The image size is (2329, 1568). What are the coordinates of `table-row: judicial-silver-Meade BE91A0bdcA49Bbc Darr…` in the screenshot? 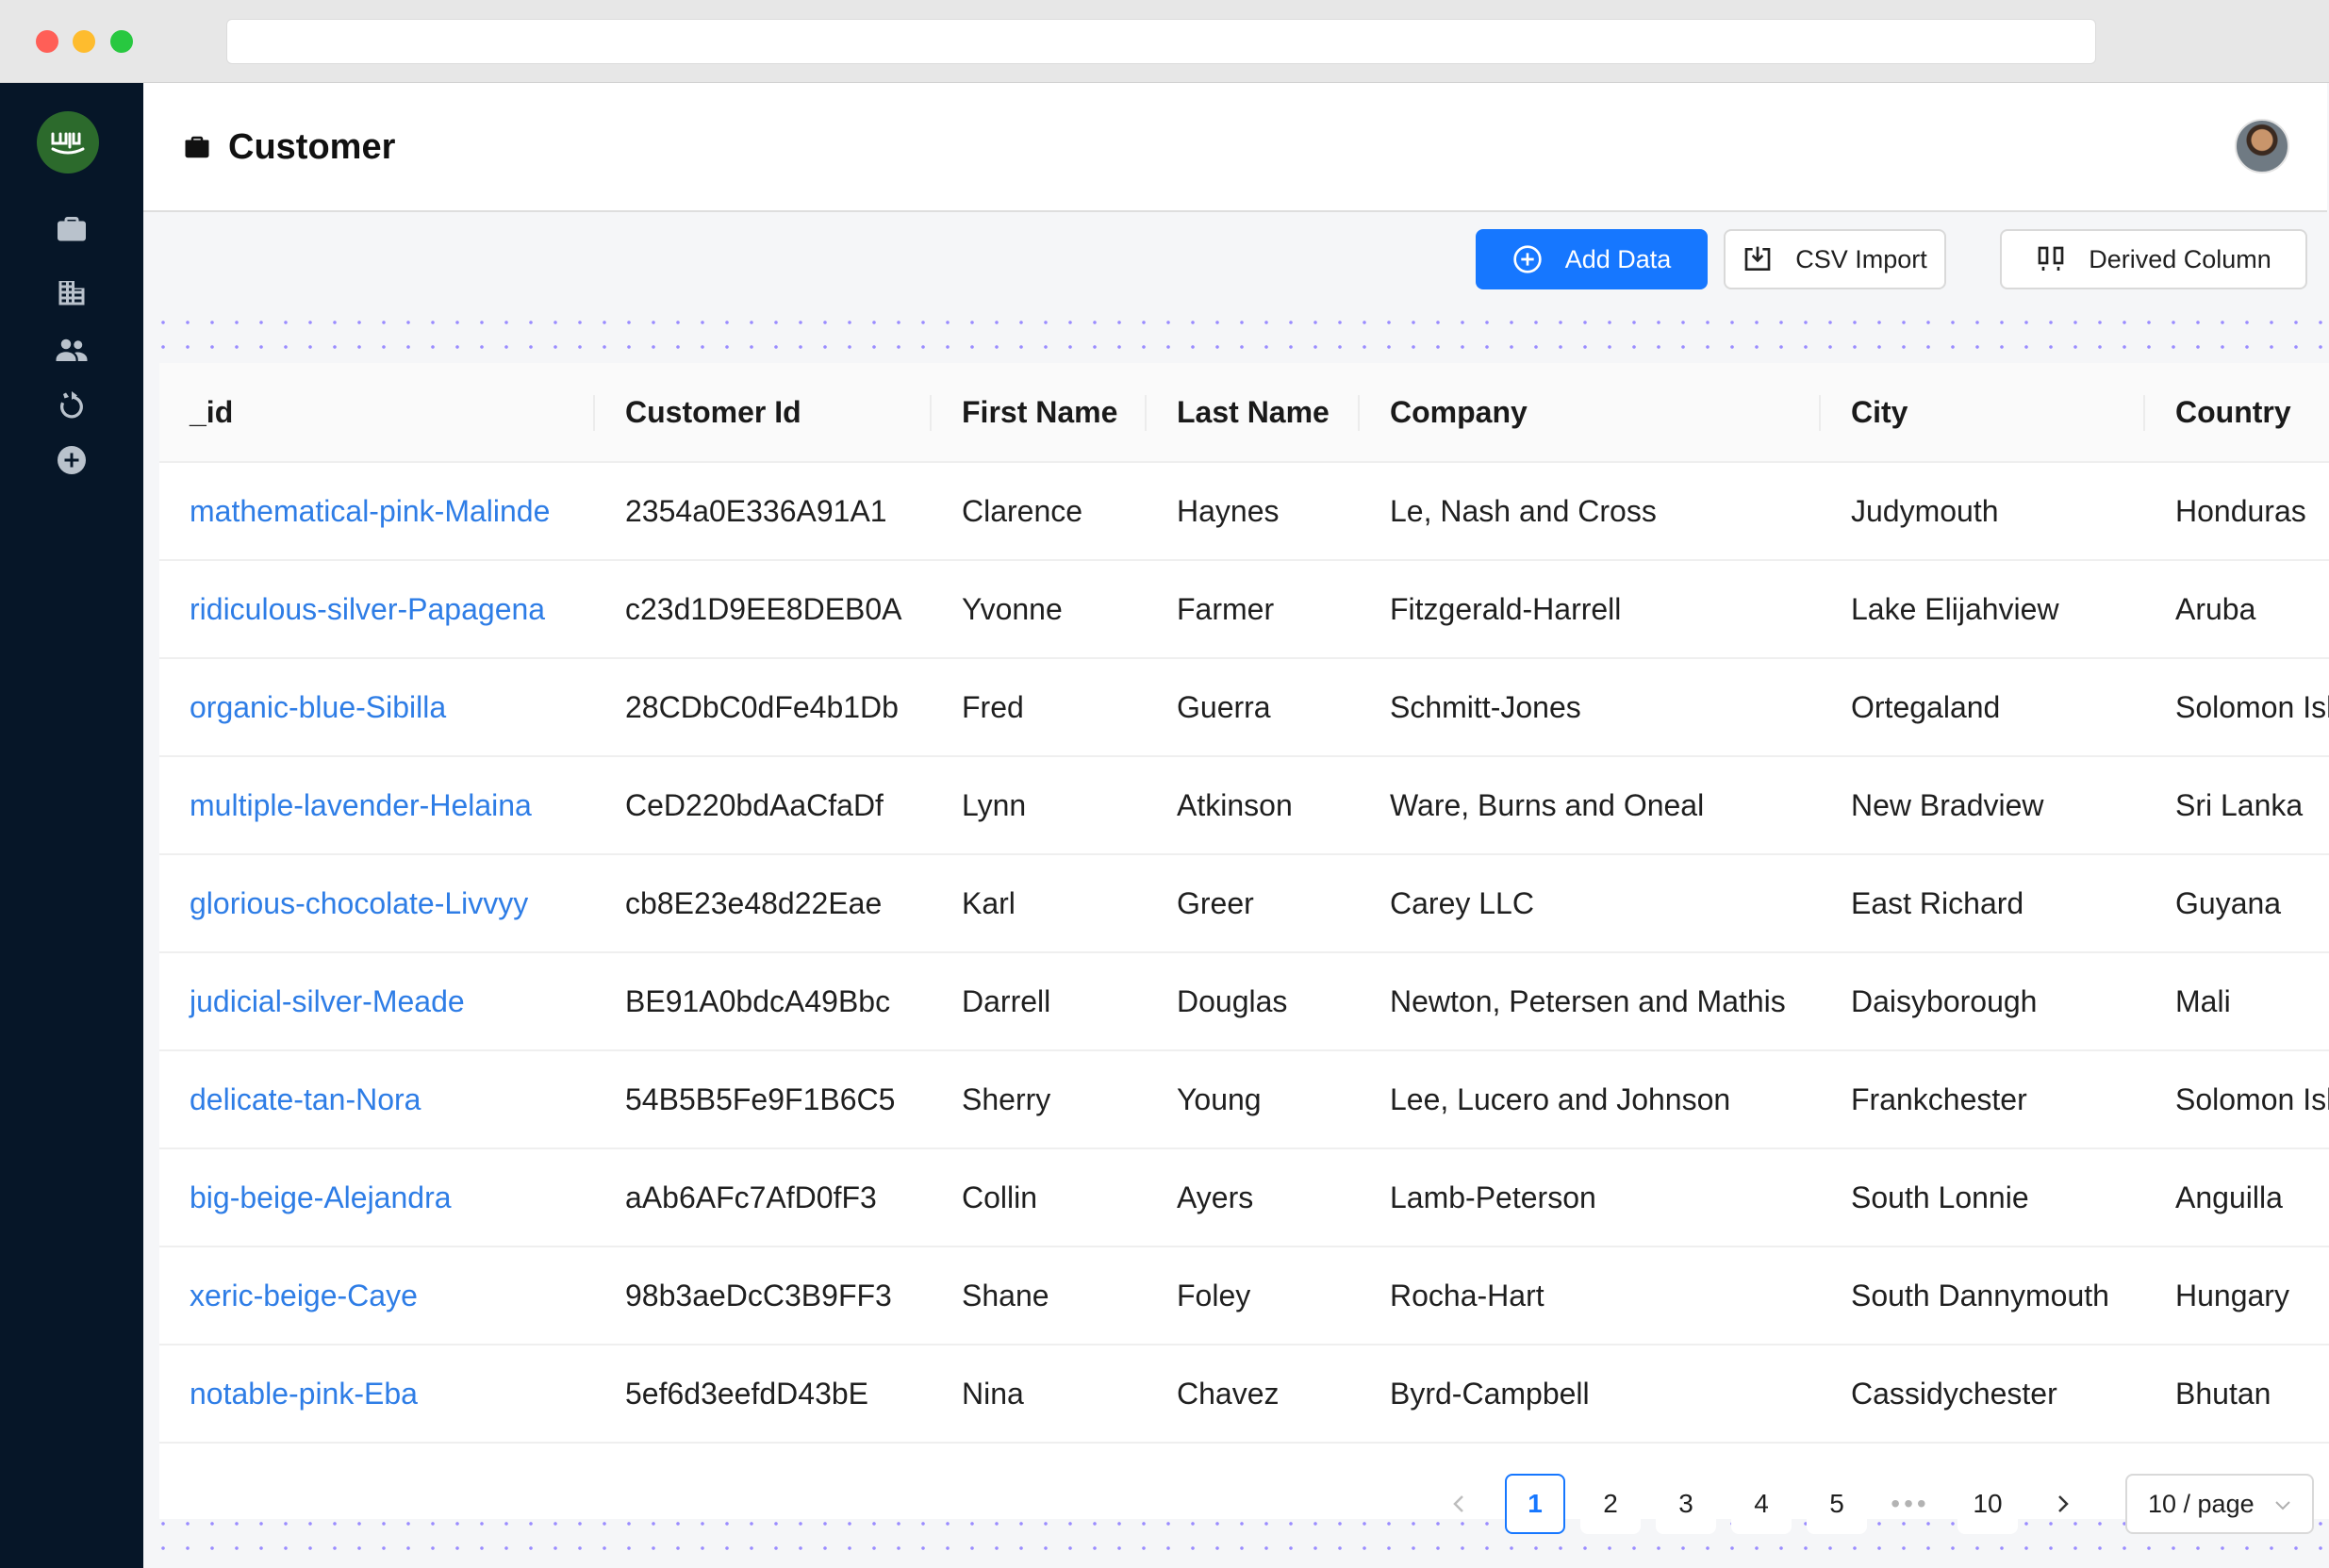 It's located at (1244, 1001).